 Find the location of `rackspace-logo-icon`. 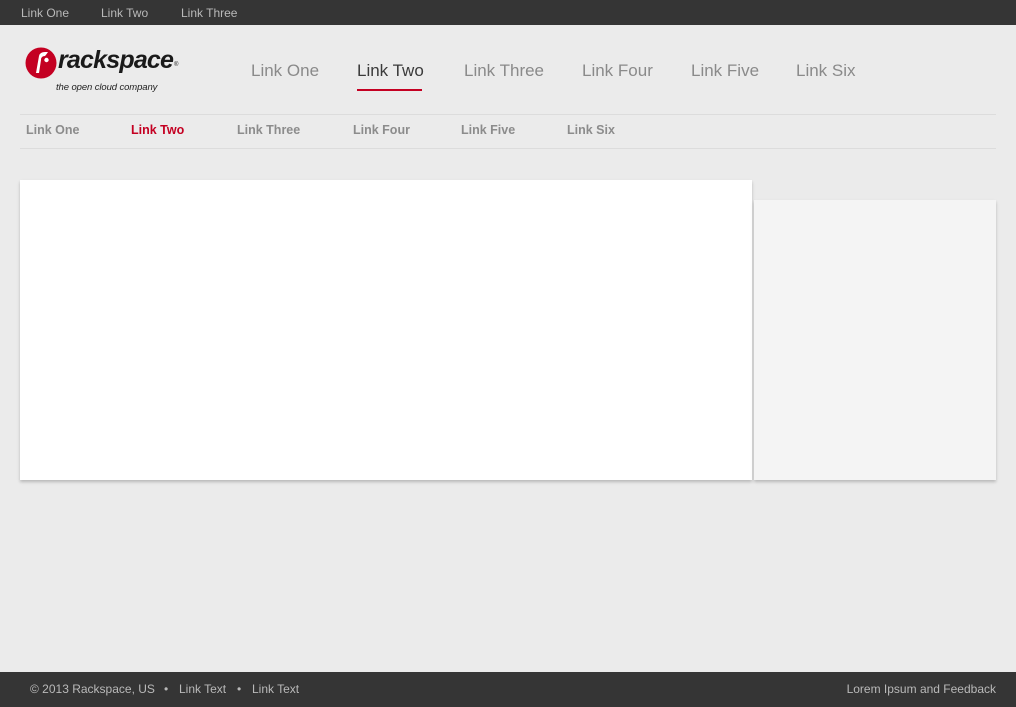

rackspace-logo-icon is located at coordinates (41, 63).